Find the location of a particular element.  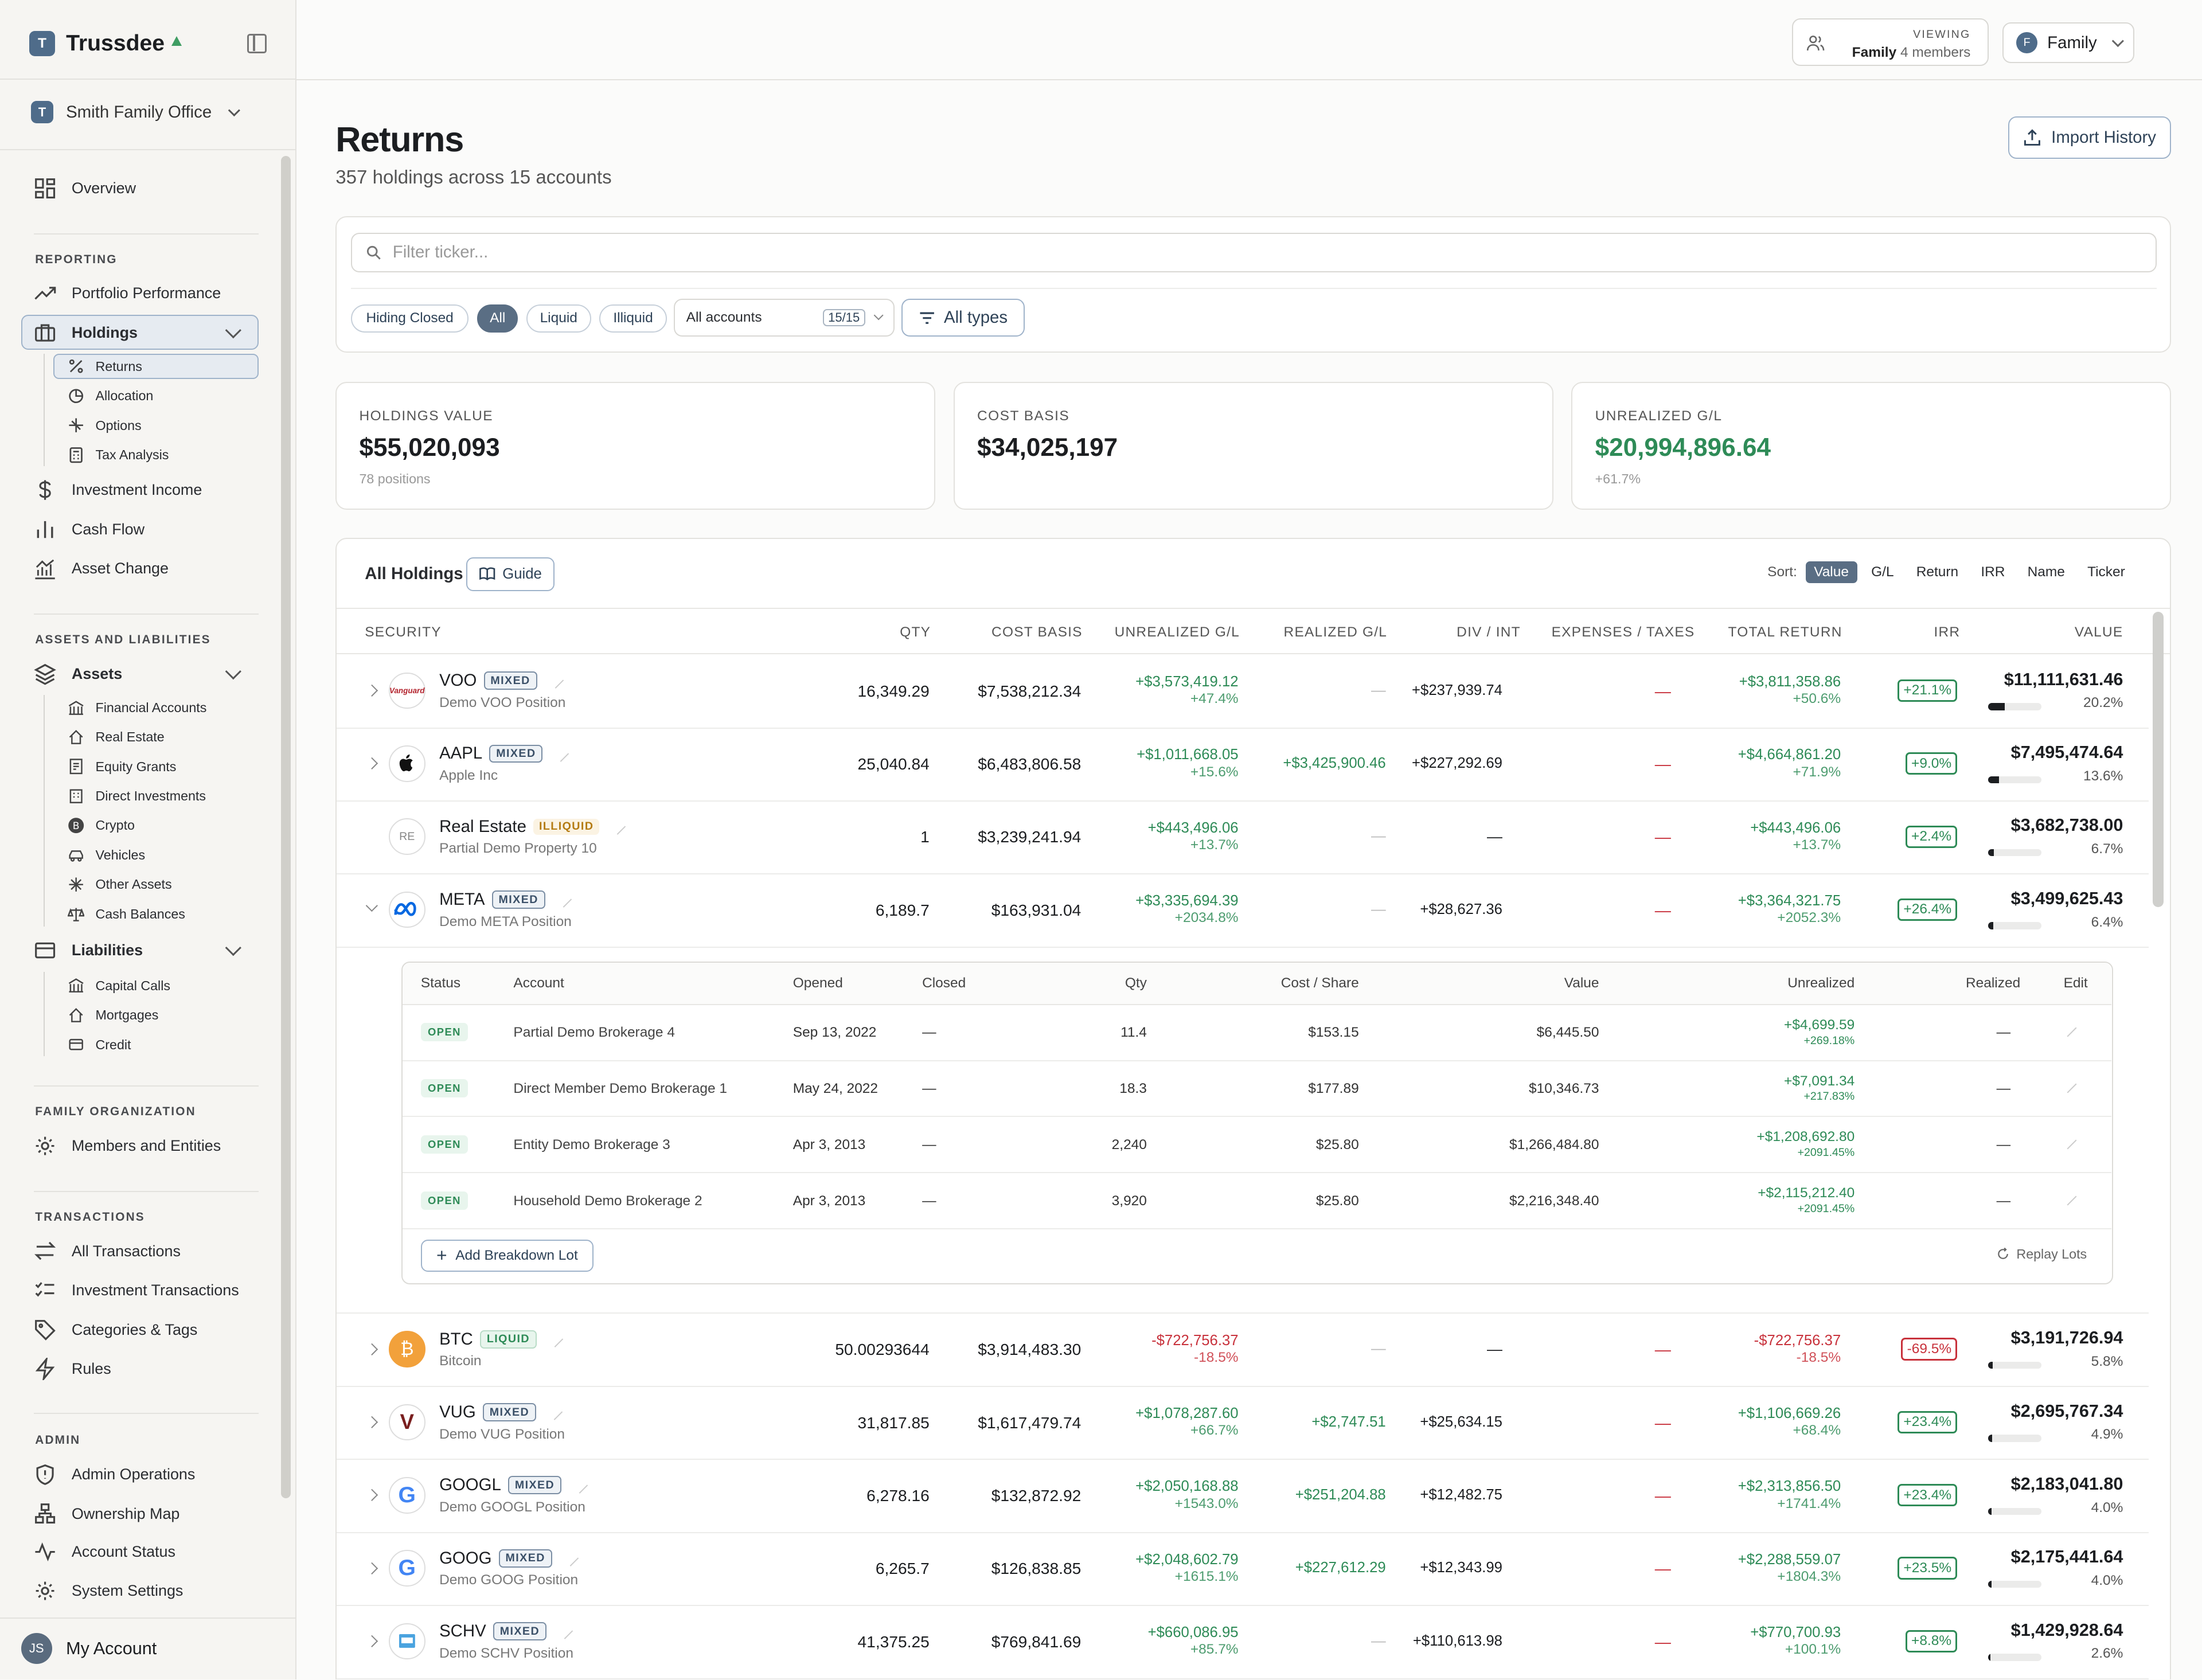

nav-options: Options is located at coordinates (105, 425).